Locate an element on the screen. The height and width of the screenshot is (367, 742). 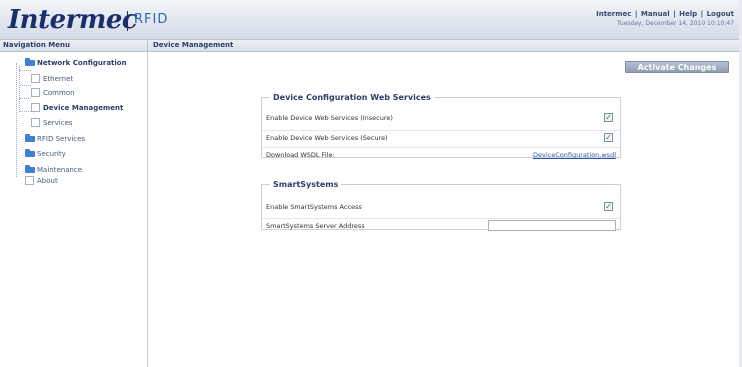
secure-web-services-checkbox: ✓ is located at coordinates (608, 137).